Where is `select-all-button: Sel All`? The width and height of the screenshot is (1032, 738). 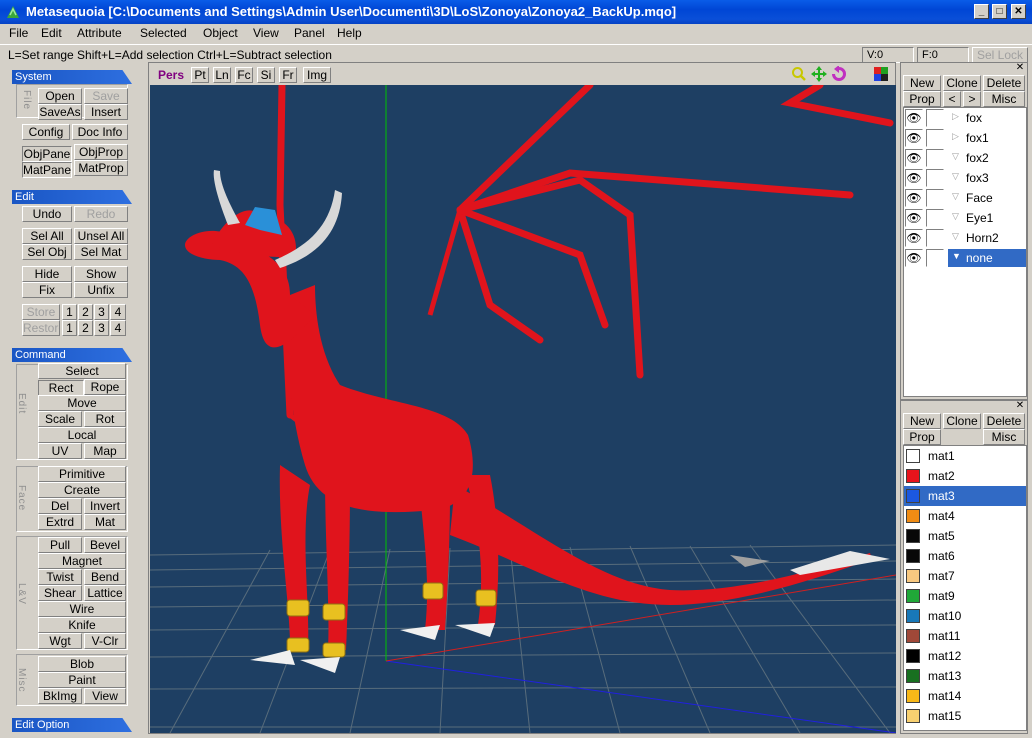 select-all-button: Sel All is located at coordinates (47, 236).